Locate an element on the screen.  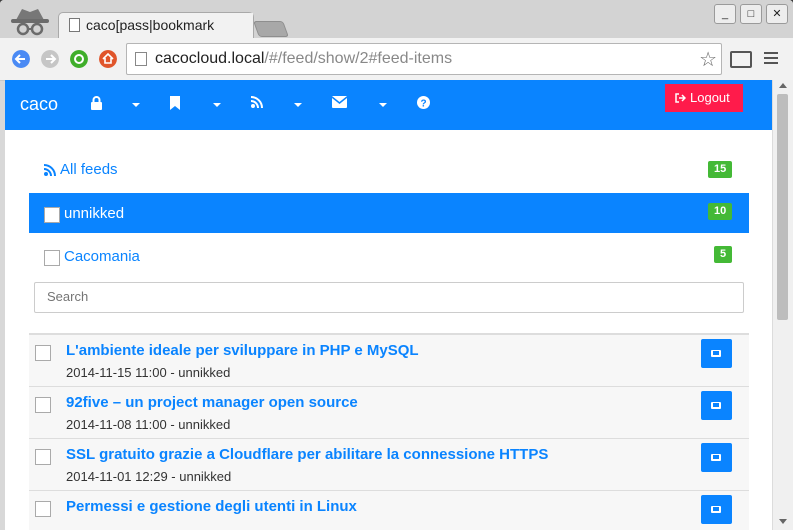
maximize-button: □ is located at coordinates (751, 14).